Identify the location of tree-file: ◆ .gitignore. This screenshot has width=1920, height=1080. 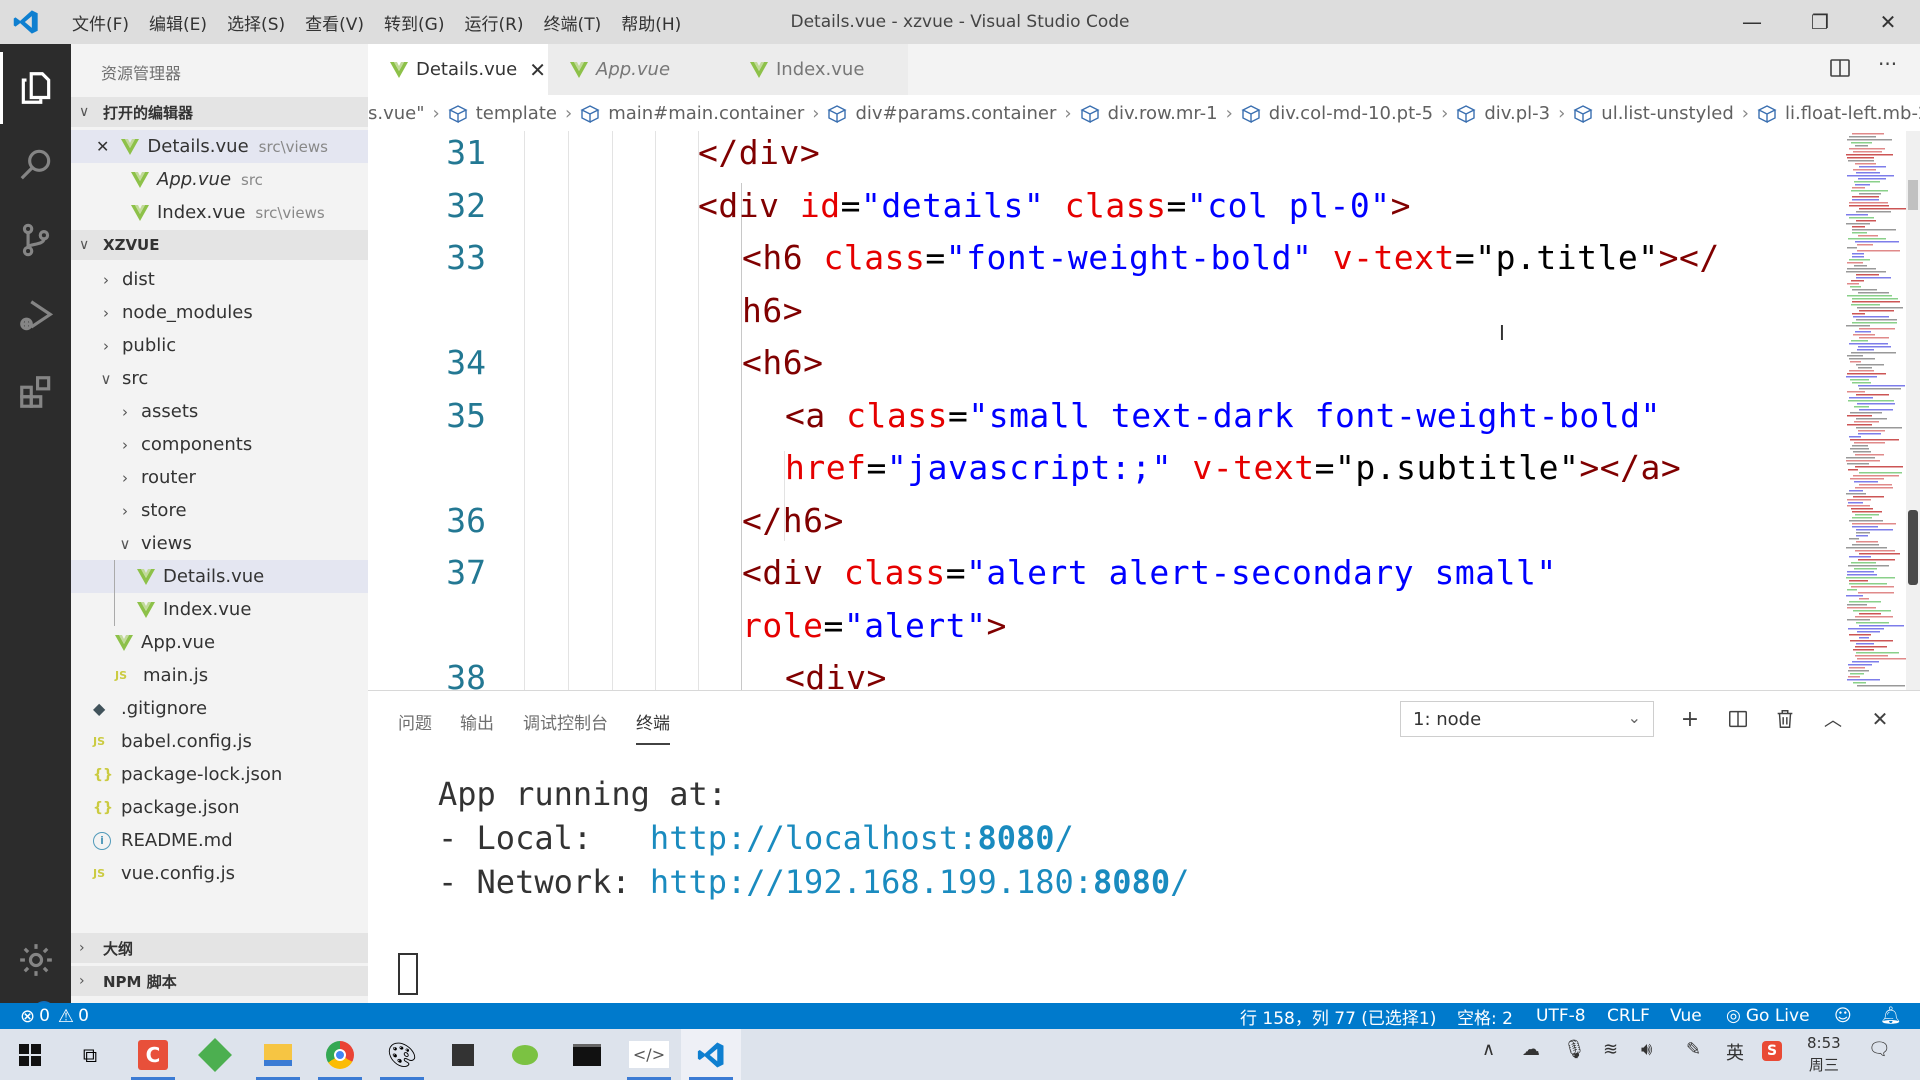
(219, 708).